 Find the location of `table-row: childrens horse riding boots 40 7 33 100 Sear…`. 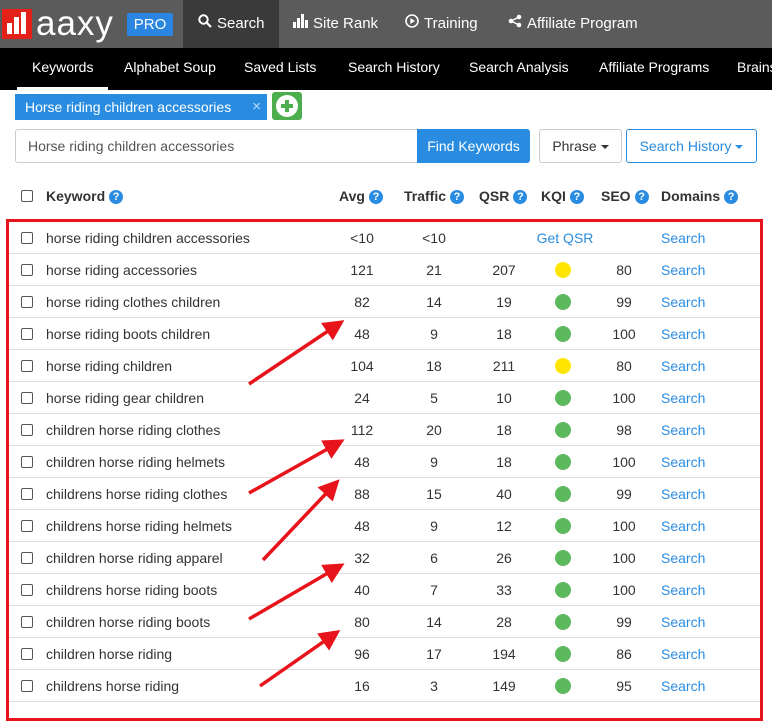

table-row: childrens horse riding boots 40 7 33 100 Sear… is located at coordinates (384, 590).